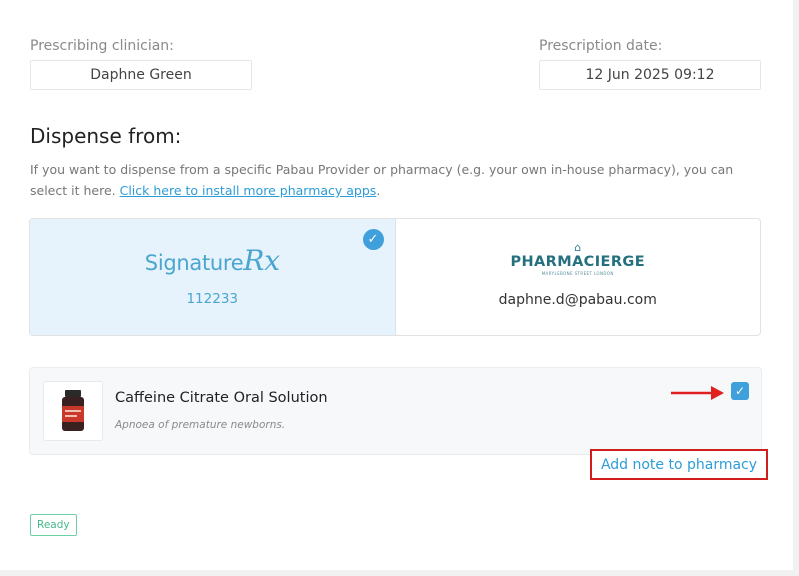 This screenshot has height=576, width=799. I want to click on pharmacierge-logo: ⌂ PHARMACIERGE MARYLEBONE STREET LONDON, so click(577, 258).